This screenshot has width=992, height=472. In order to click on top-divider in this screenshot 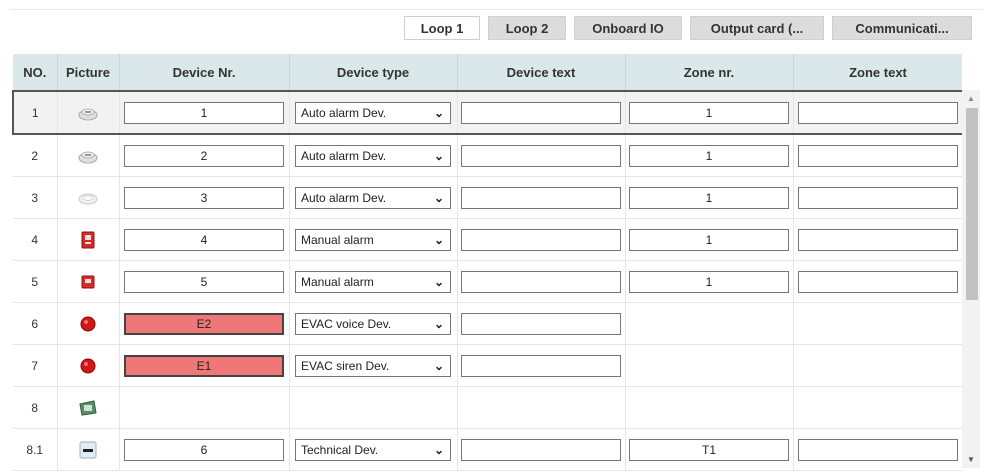, I will do `click(496, 9)`.